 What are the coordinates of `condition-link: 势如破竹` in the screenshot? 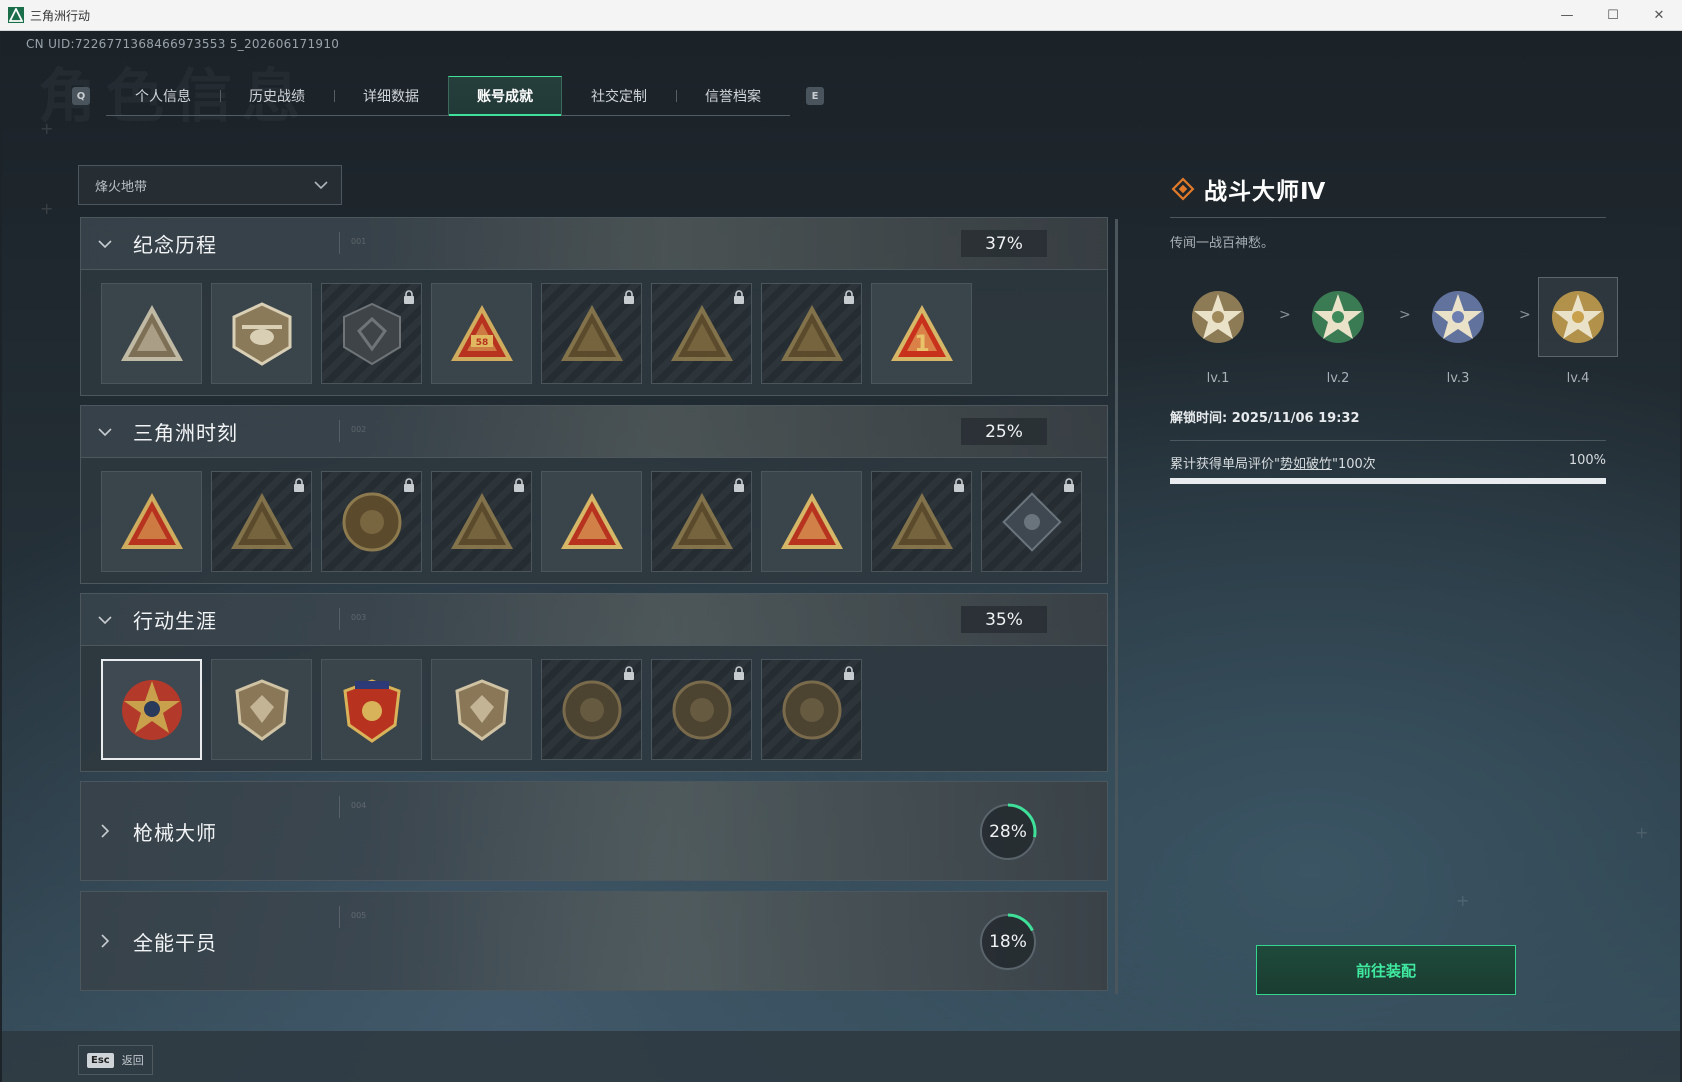 It's located at (1306, 464).